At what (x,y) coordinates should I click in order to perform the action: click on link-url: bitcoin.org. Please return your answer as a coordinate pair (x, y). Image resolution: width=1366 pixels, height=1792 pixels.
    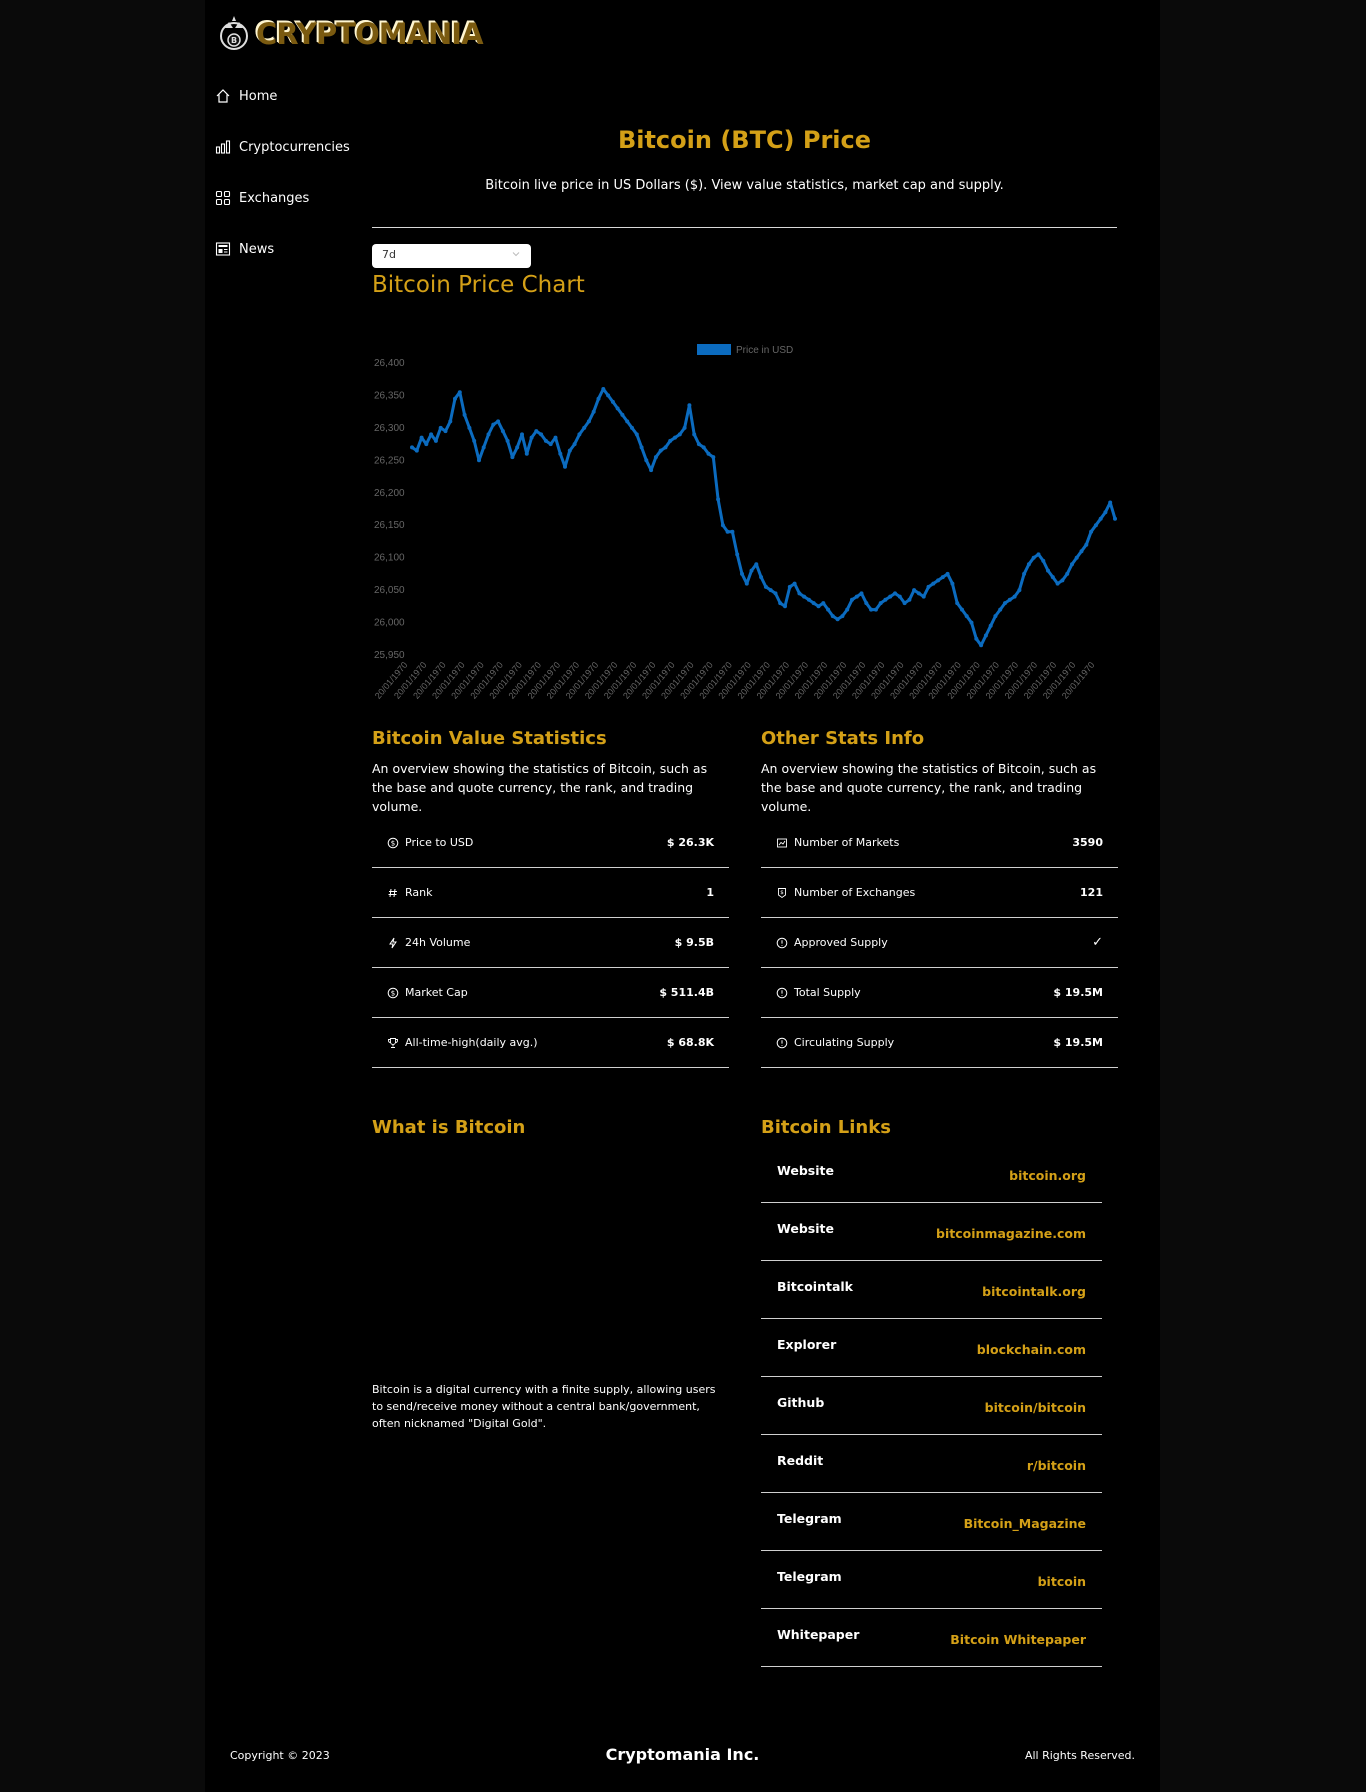
    Looking at the image, I should click on (1047, 1175).